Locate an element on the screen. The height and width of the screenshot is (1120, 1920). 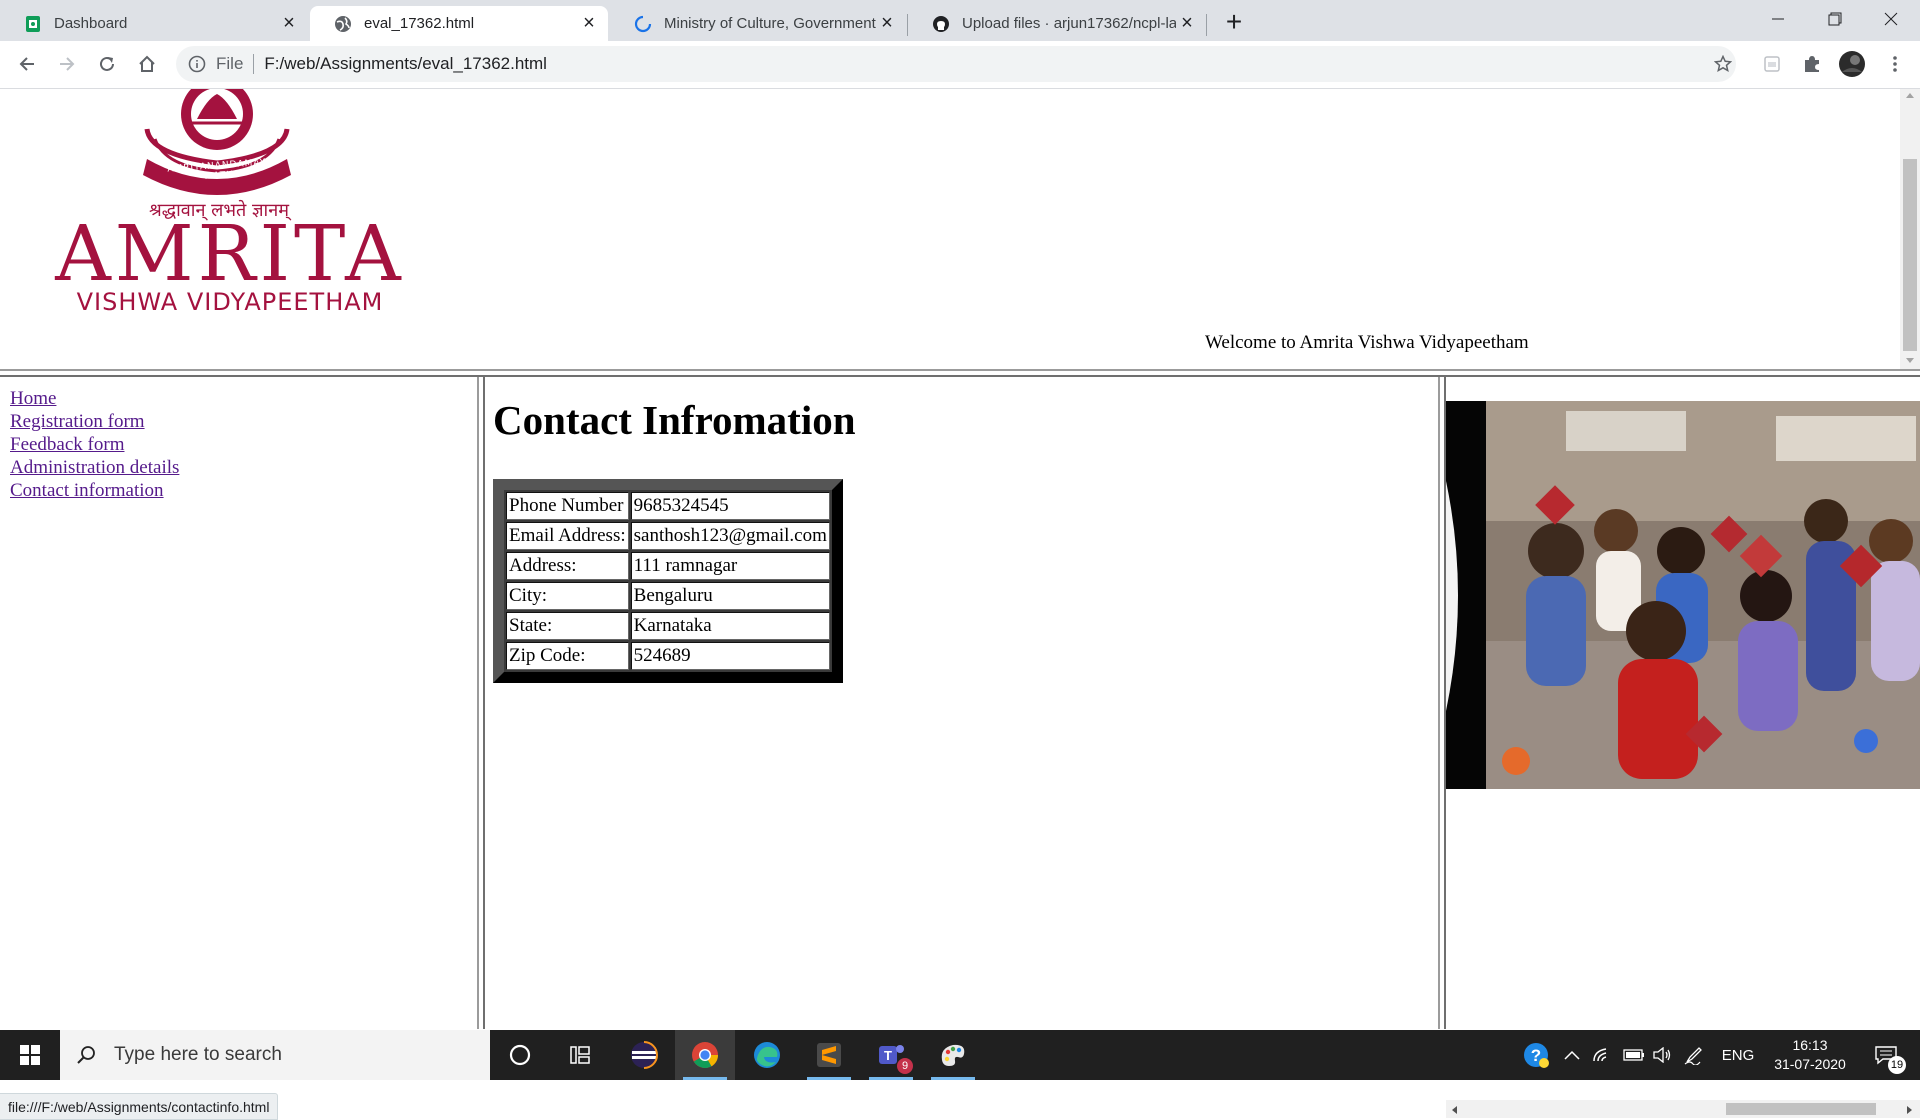
google-classroom-icon is located at coordinates (33, 24).